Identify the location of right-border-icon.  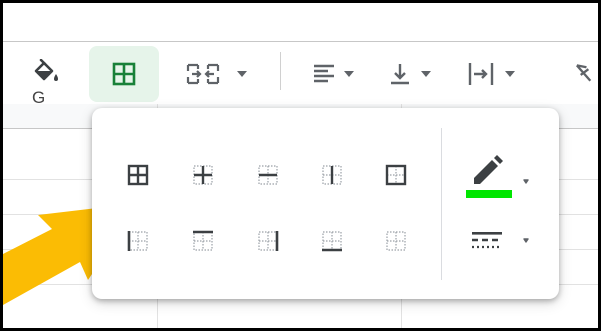
(268, 241).